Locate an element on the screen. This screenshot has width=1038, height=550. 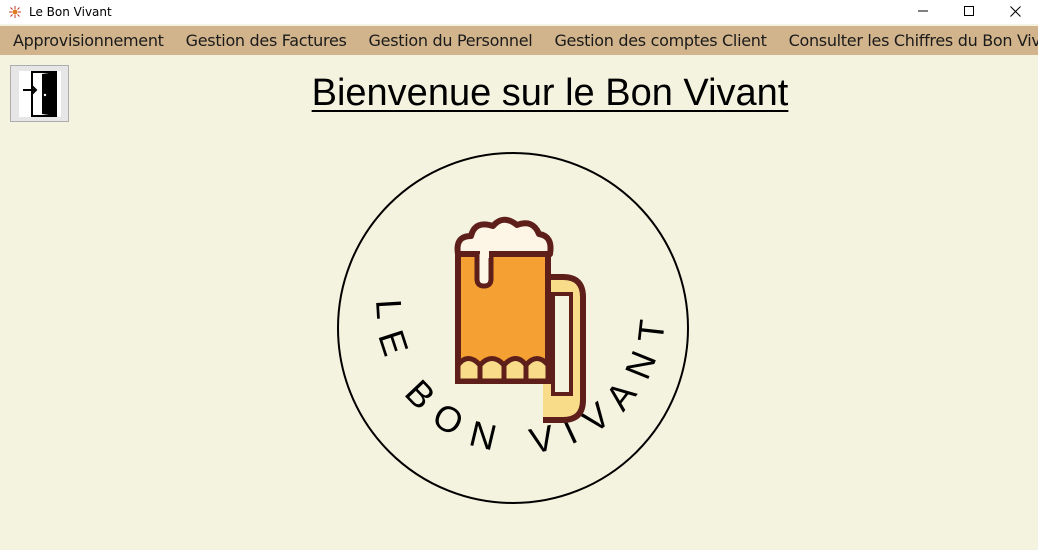
menu-gestion-personnel: Gestion du Personnel is located at coordinates (451, 40).